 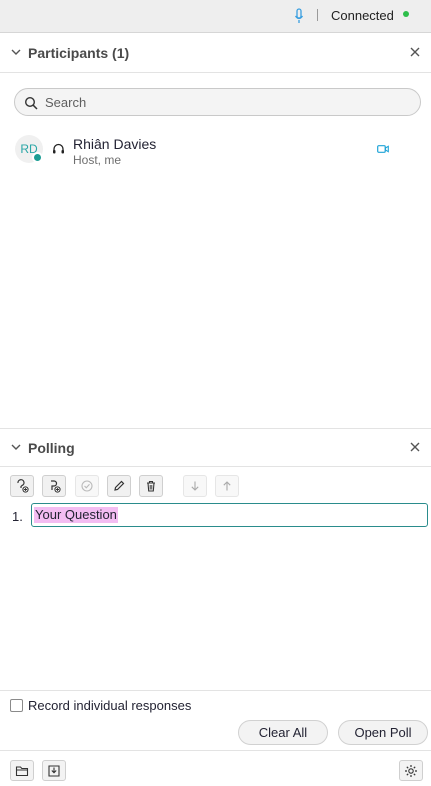 What do you see at coordinates (37, 157) in the screenshot?
I see `avatar-badge-icon` at bounding box center [37, 157].